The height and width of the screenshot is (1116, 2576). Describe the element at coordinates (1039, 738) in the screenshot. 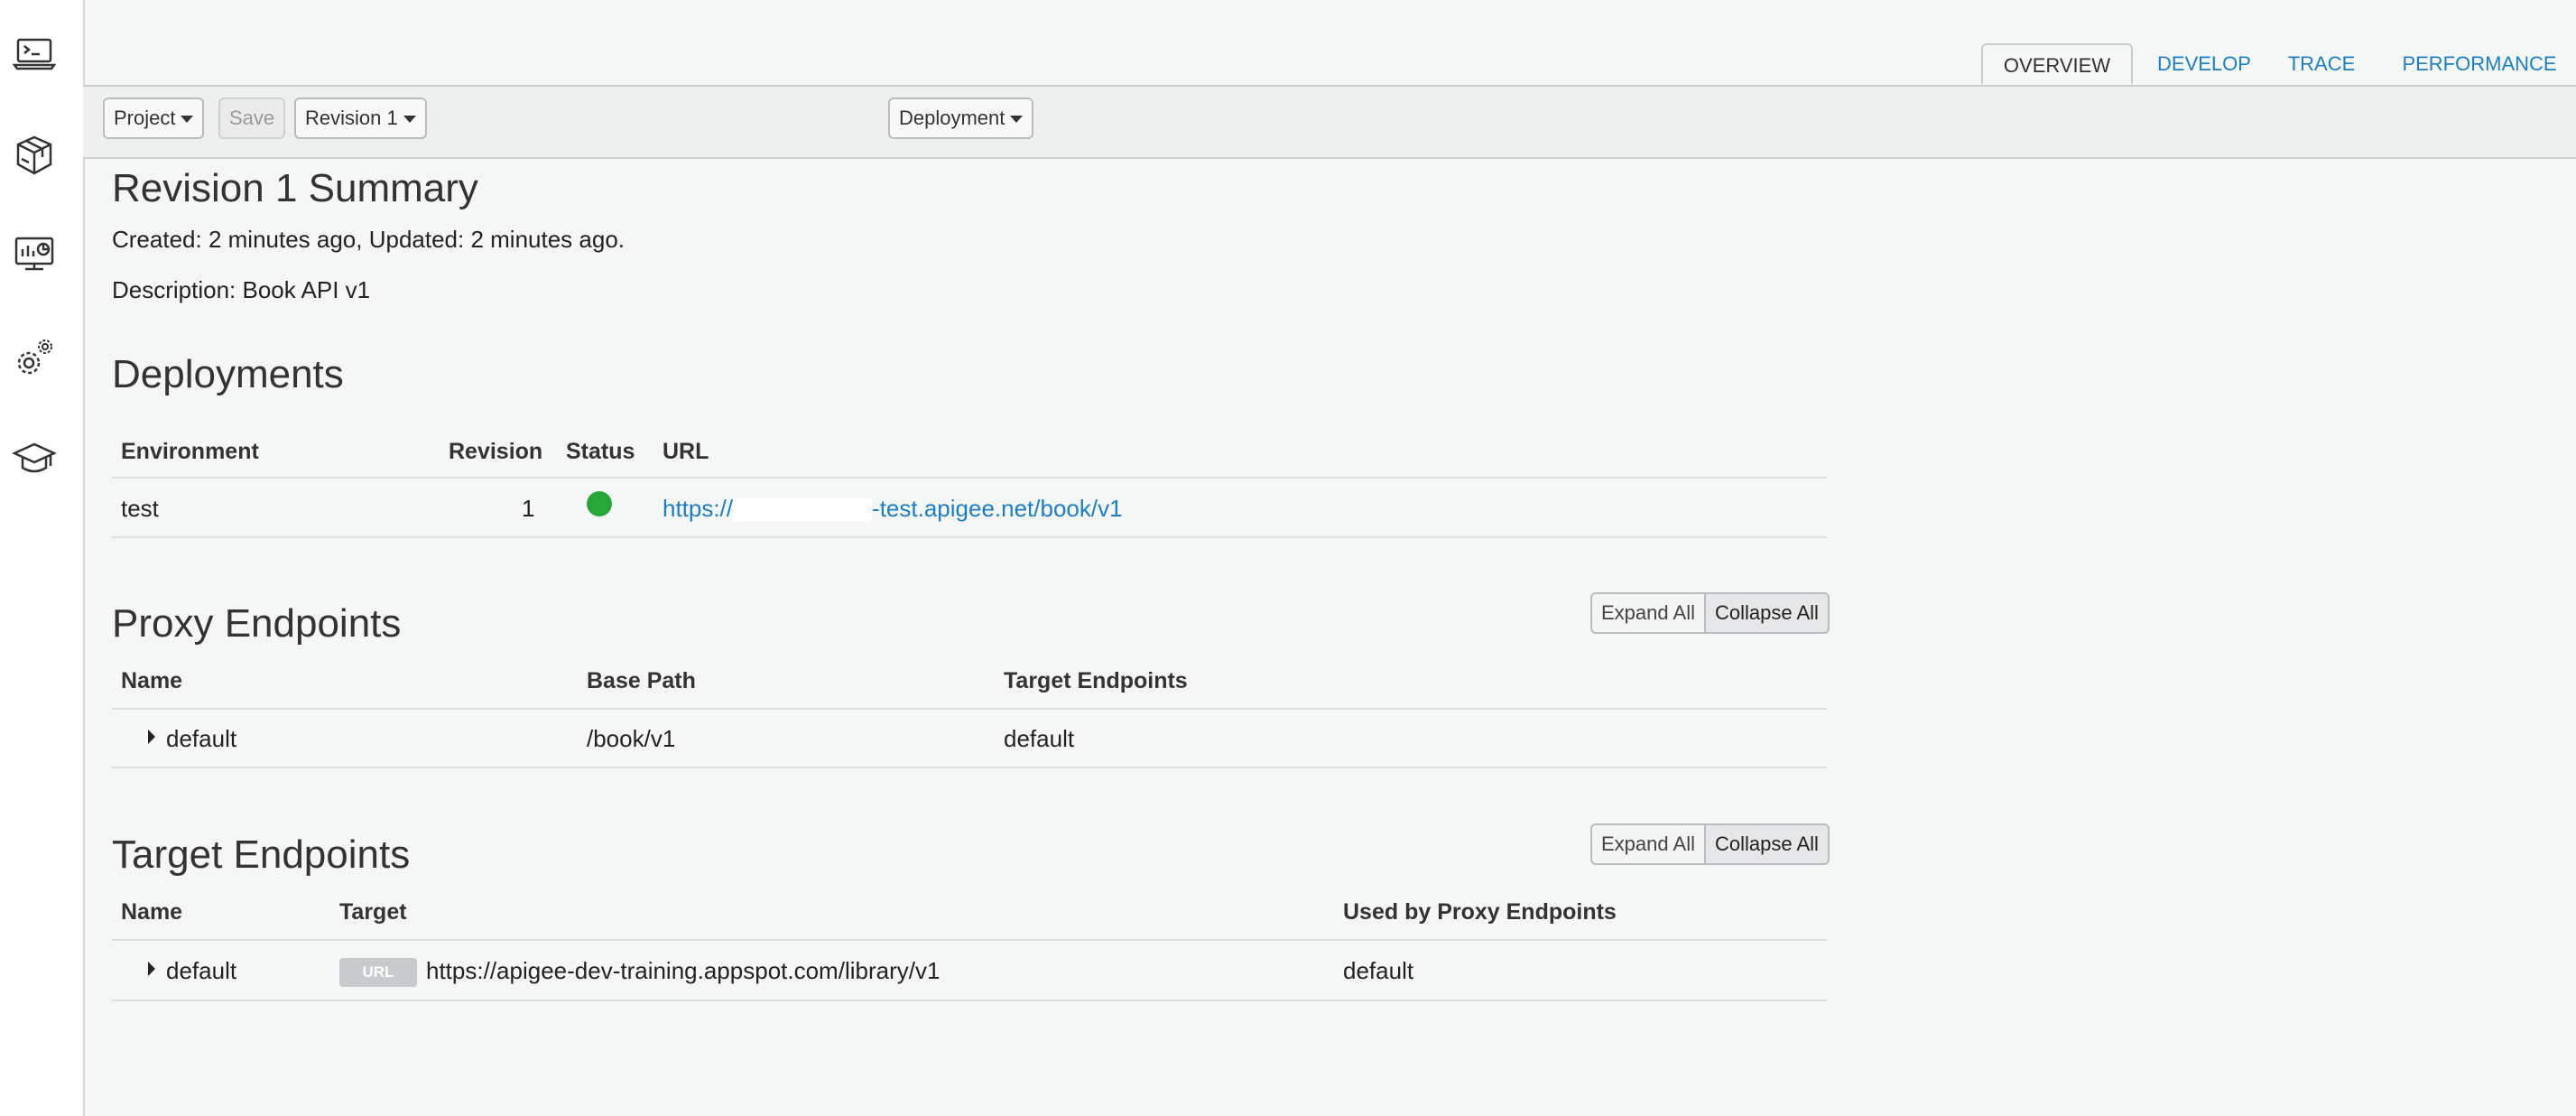

I see `proxy-target-endpoint: default` at that location.